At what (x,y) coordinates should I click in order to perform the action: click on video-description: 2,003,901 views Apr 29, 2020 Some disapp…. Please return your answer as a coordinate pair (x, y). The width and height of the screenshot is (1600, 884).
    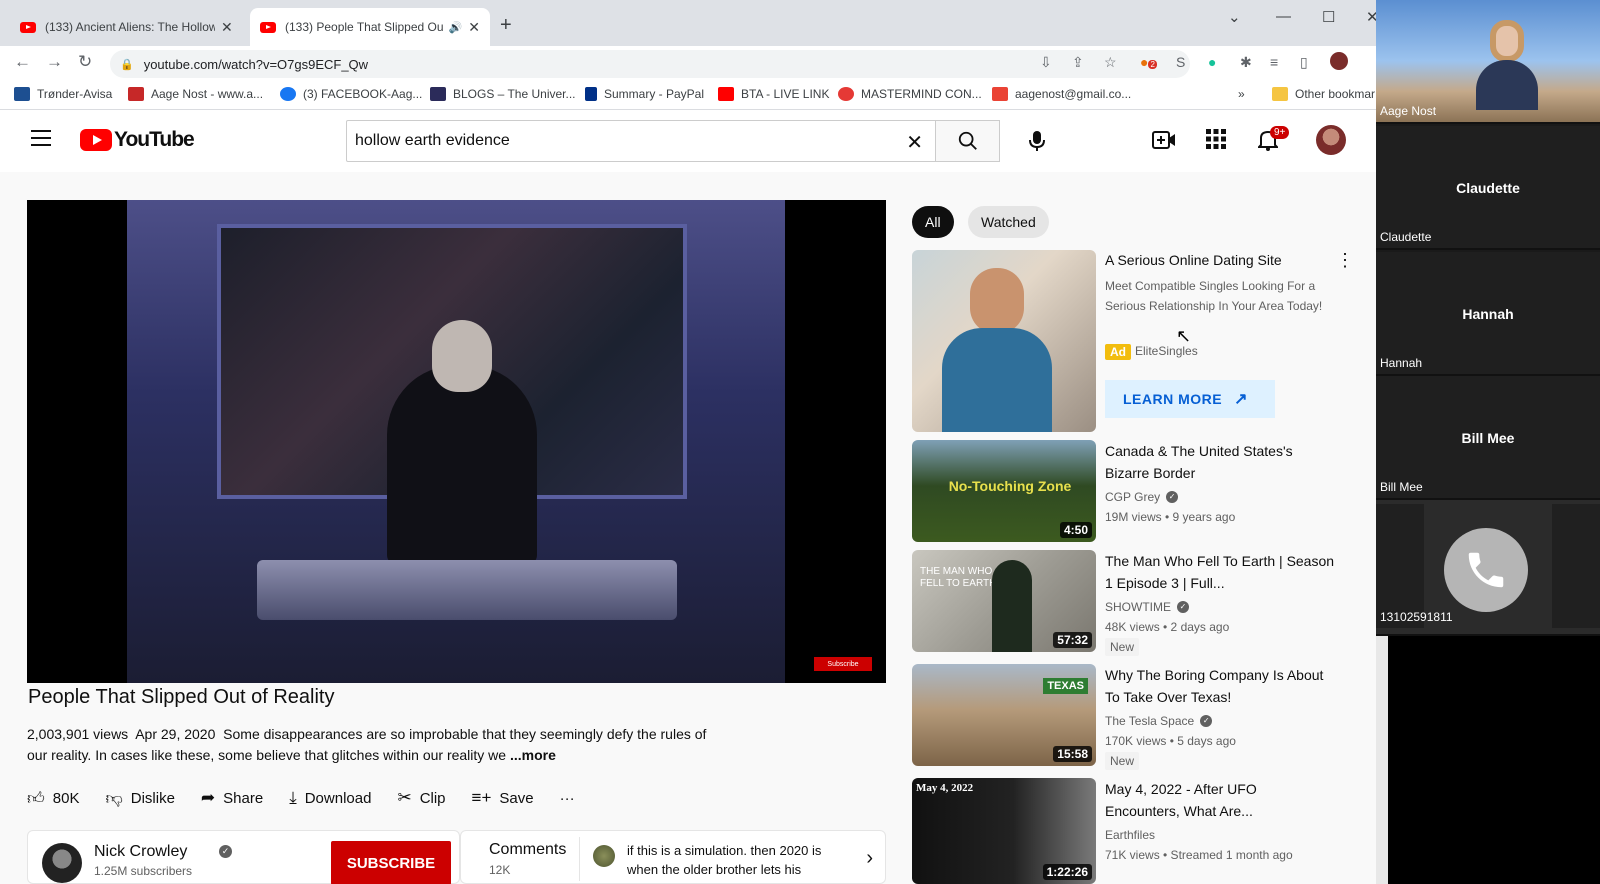
    Looking at the image, I should click on (377, 745).